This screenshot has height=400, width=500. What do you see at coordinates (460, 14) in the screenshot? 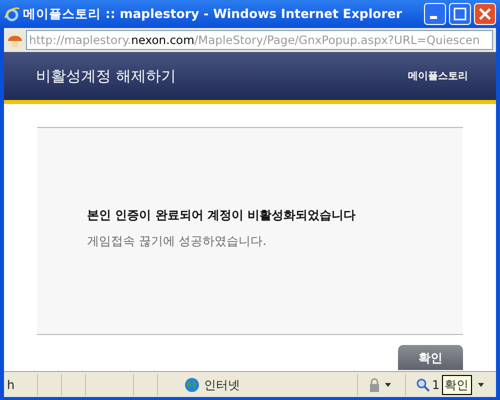
I see `maximize-button` at bounding box center [460, 14].